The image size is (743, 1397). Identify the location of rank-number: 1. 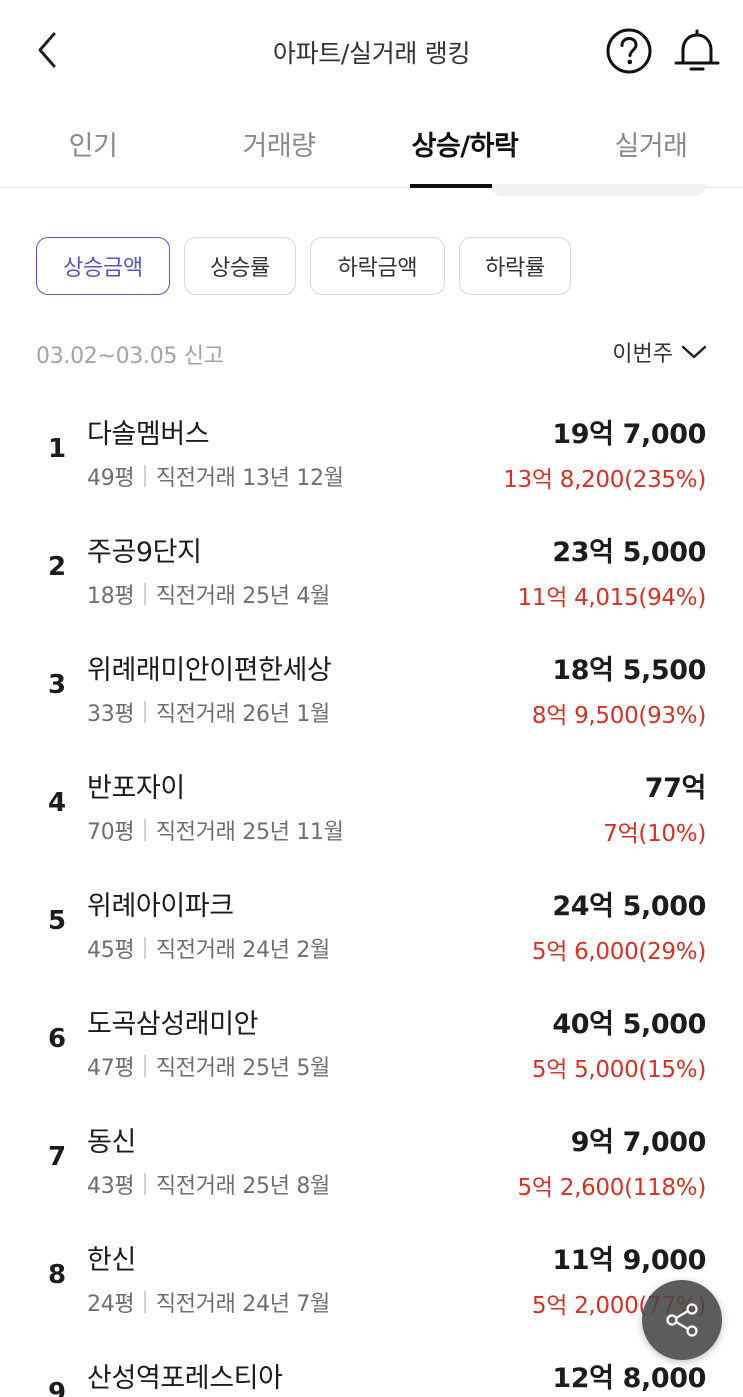
(57, 449).